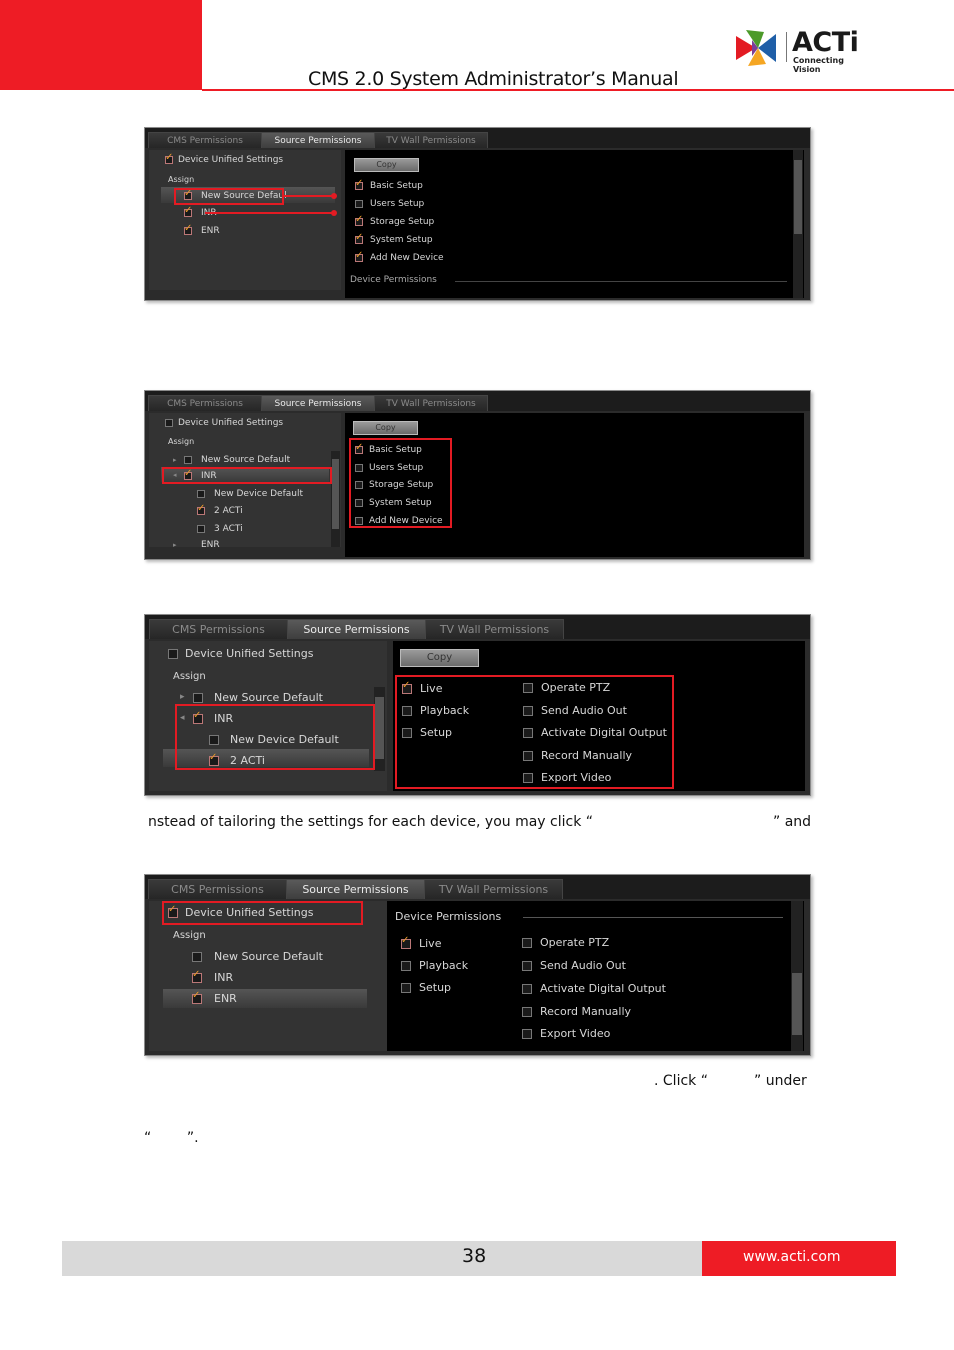 This screenshot has width=954, height=1350. What do you see at coordinates (402, 222) in the screenshot?
I see `perm-label: Storage Setup` at bounding box center [402, 222].